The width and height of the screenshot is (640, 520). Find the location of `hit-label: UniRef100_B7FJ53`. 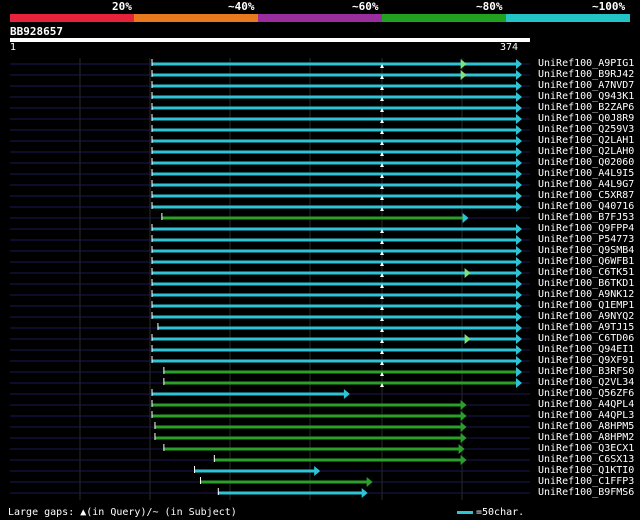

hit-label: UniRef100_B7FJ53 is located at coordinates (586, 217).